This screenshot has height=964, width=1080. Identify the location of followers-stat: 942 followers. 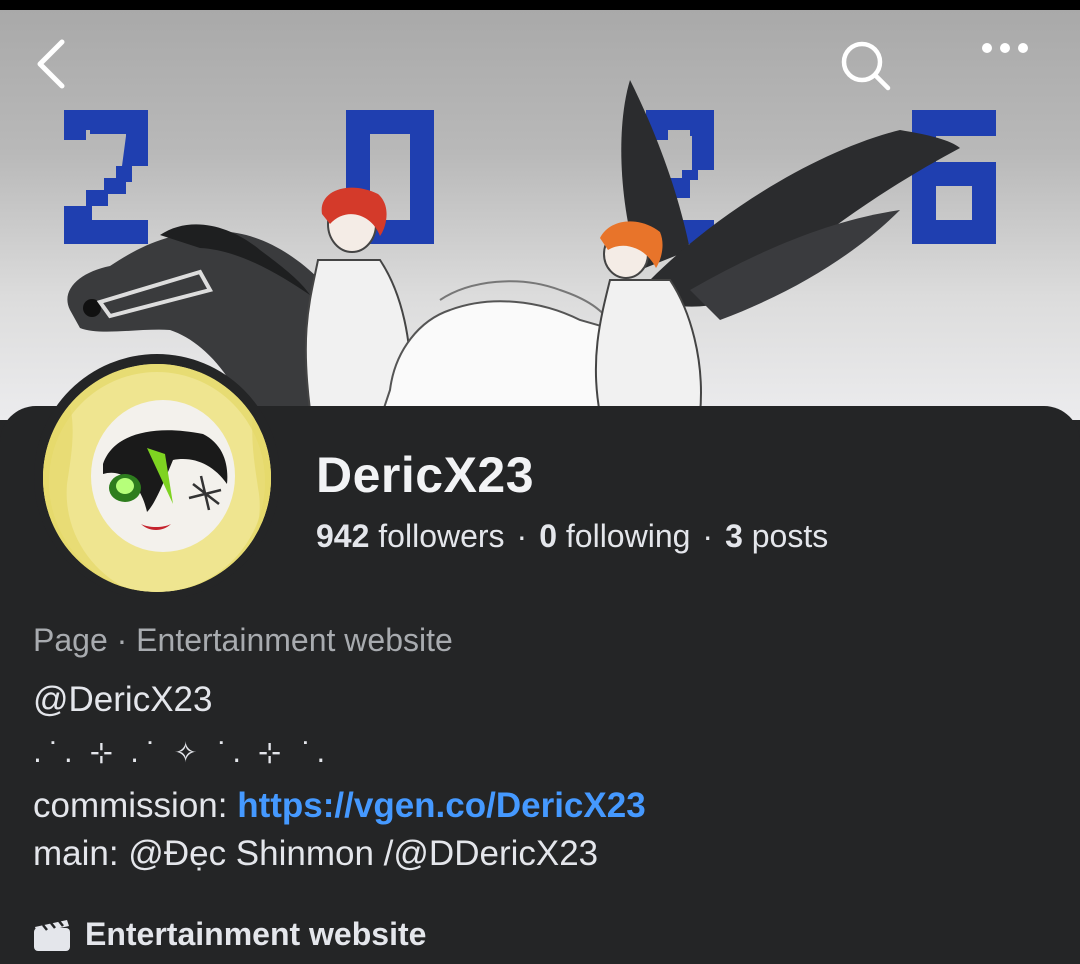
(410, 536).